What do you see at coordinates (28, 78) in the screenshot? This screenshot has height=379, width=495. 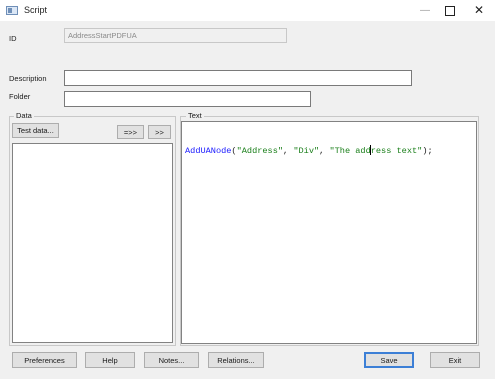 I see `description-label: Description` at bounding box center [28, 78].